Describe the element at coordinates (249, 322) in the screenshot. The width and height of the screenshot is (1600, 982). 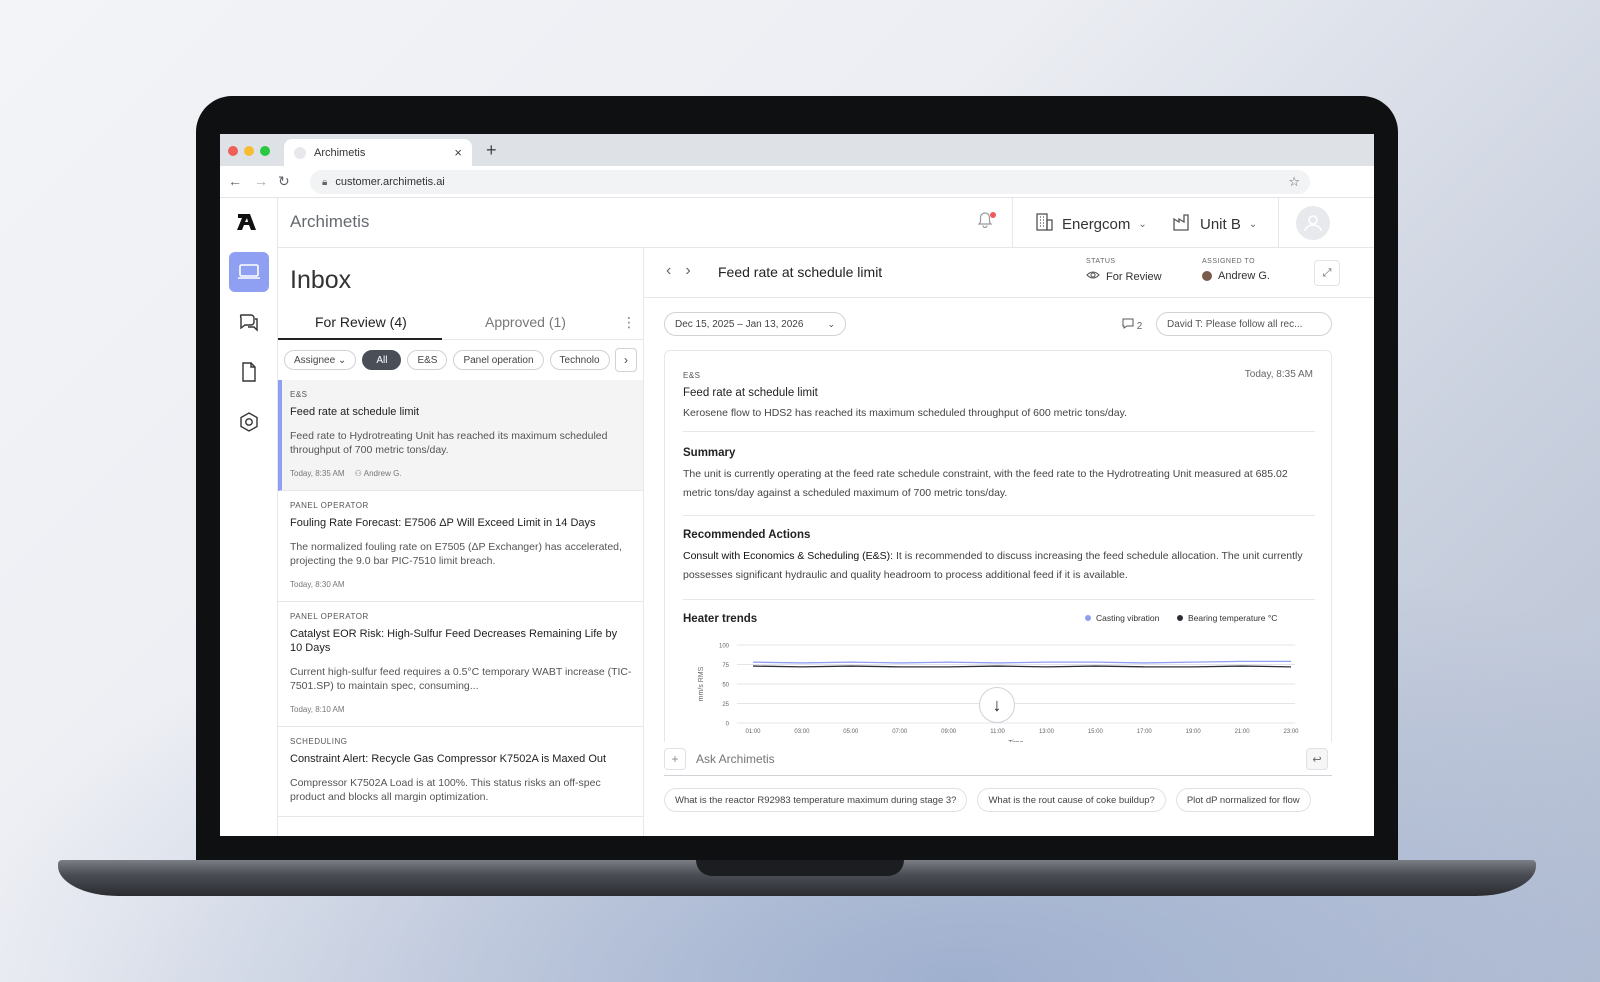
I see `chat-nav-icon` at that location.